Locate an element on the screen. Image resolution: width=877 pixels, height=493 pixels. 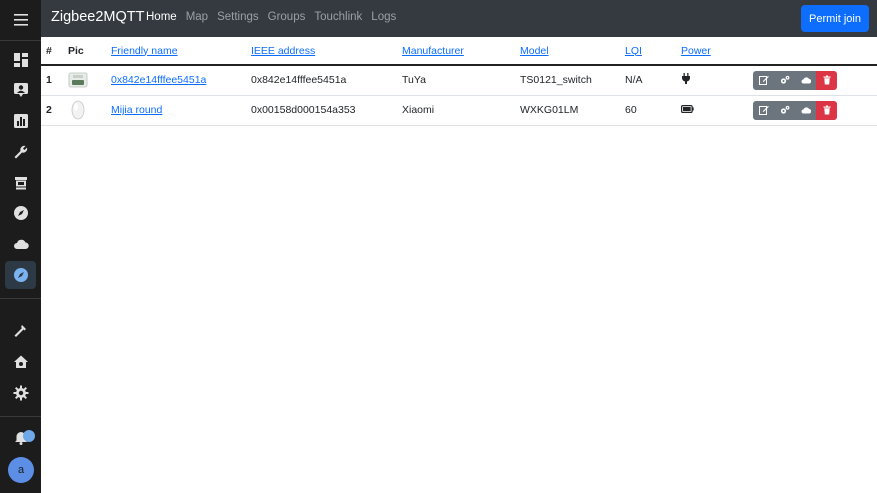
person-card-icon is located at coordinates (20, 90).